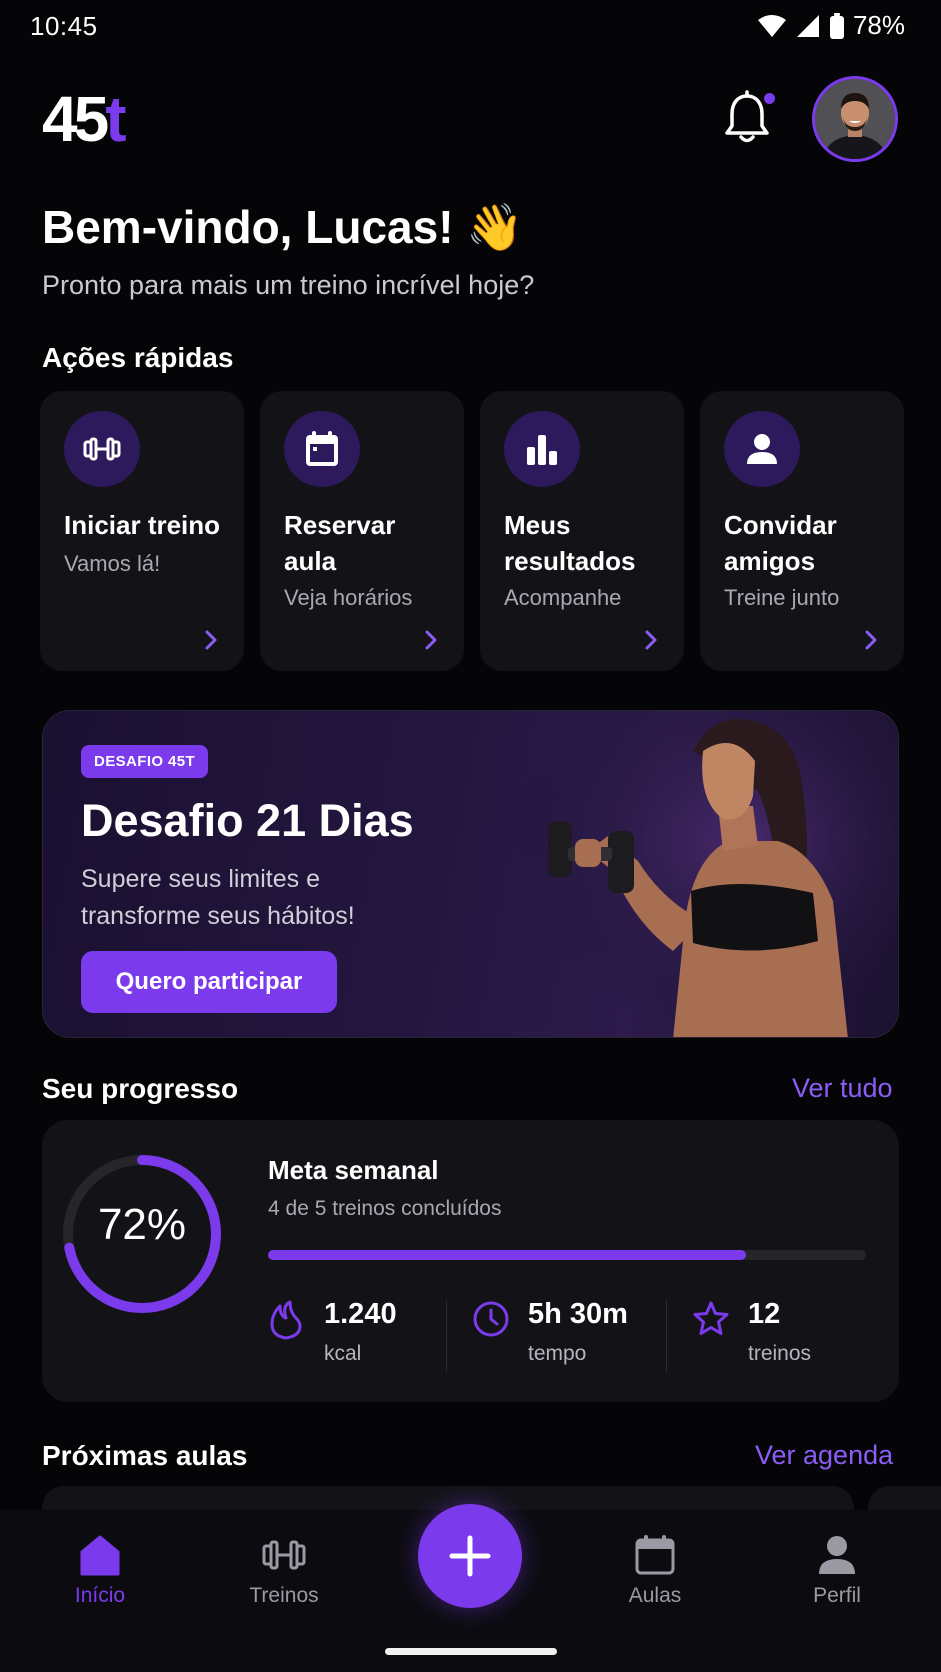 This screenshot has height=1672, width=941. I want to click on avatar, so click(855, 119).